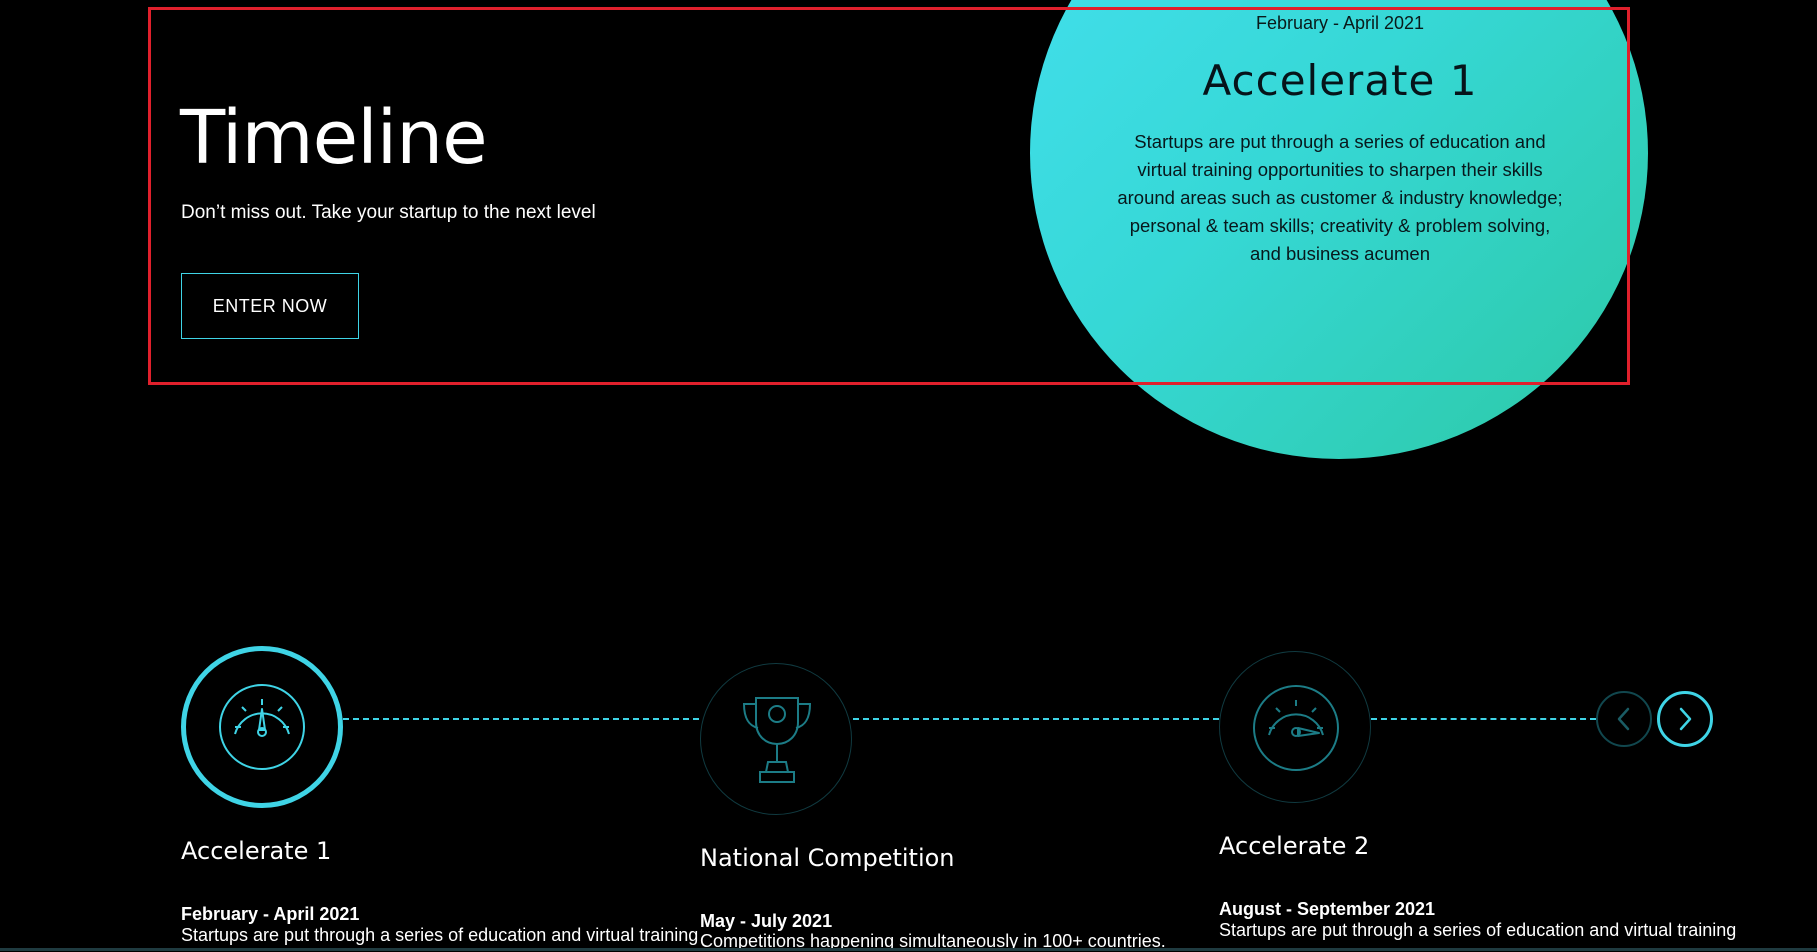 The height and width of the screenshot is (952, 1817). I want to click on step-date: February - April 2021, so click(270, 914).